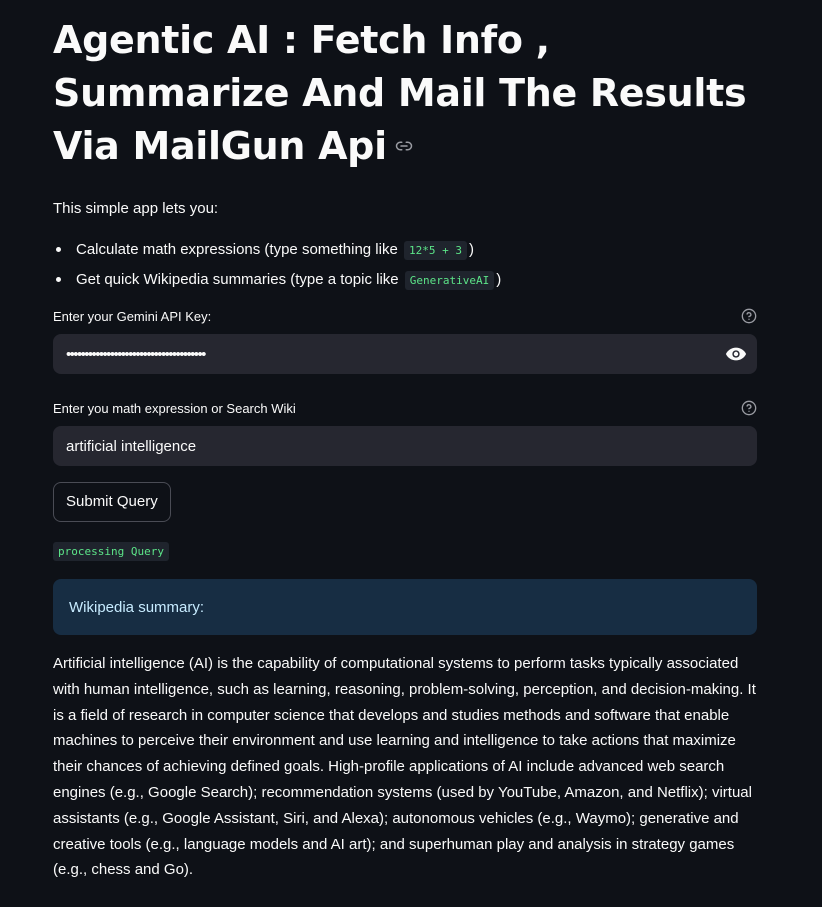 Image resolution: width=822 pixels, height=907 pixels. Describe the element at coordinates (405, 502) in the screenshot. I see `submit-row: Submit Query` at that location.